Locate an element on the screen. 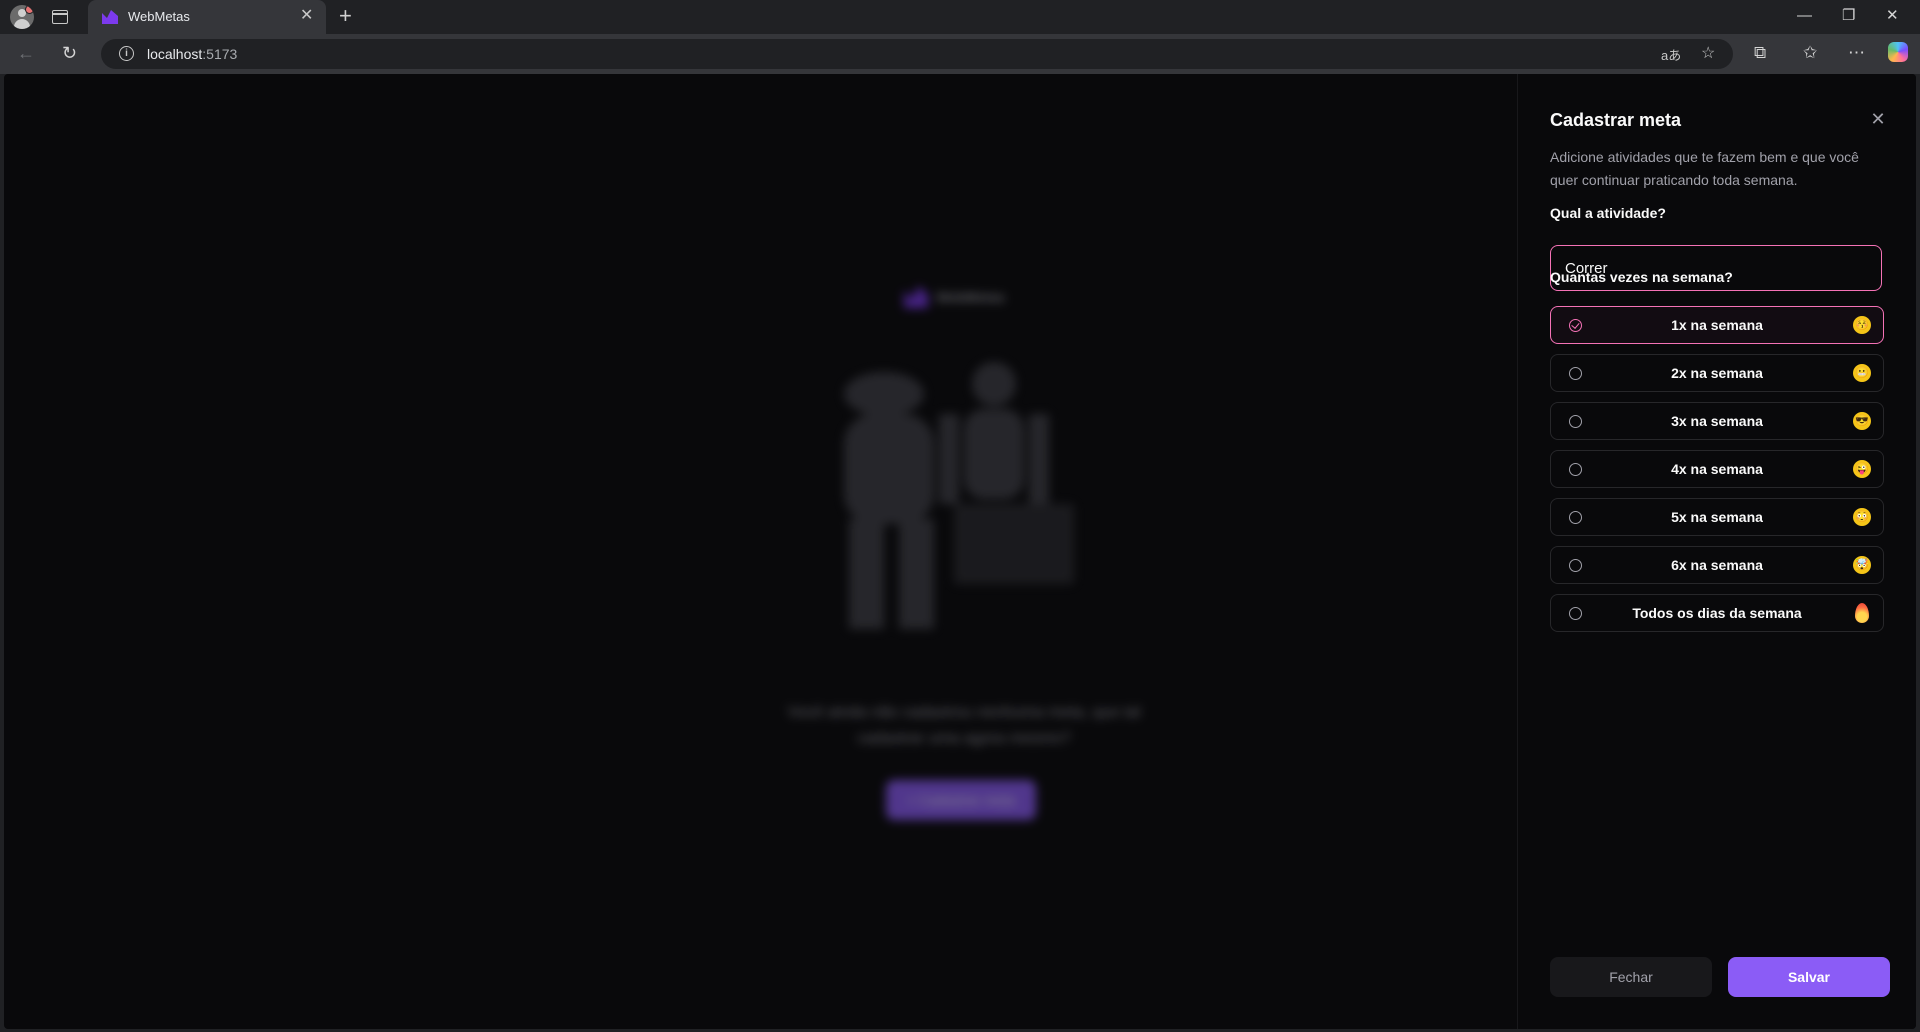 The image size is (1920, 1032). browser-toolbar: ← ↻ i localhost:5173 aあ ☆ ⧉ ✩ ⋯ is located at coordinates (960, 54).